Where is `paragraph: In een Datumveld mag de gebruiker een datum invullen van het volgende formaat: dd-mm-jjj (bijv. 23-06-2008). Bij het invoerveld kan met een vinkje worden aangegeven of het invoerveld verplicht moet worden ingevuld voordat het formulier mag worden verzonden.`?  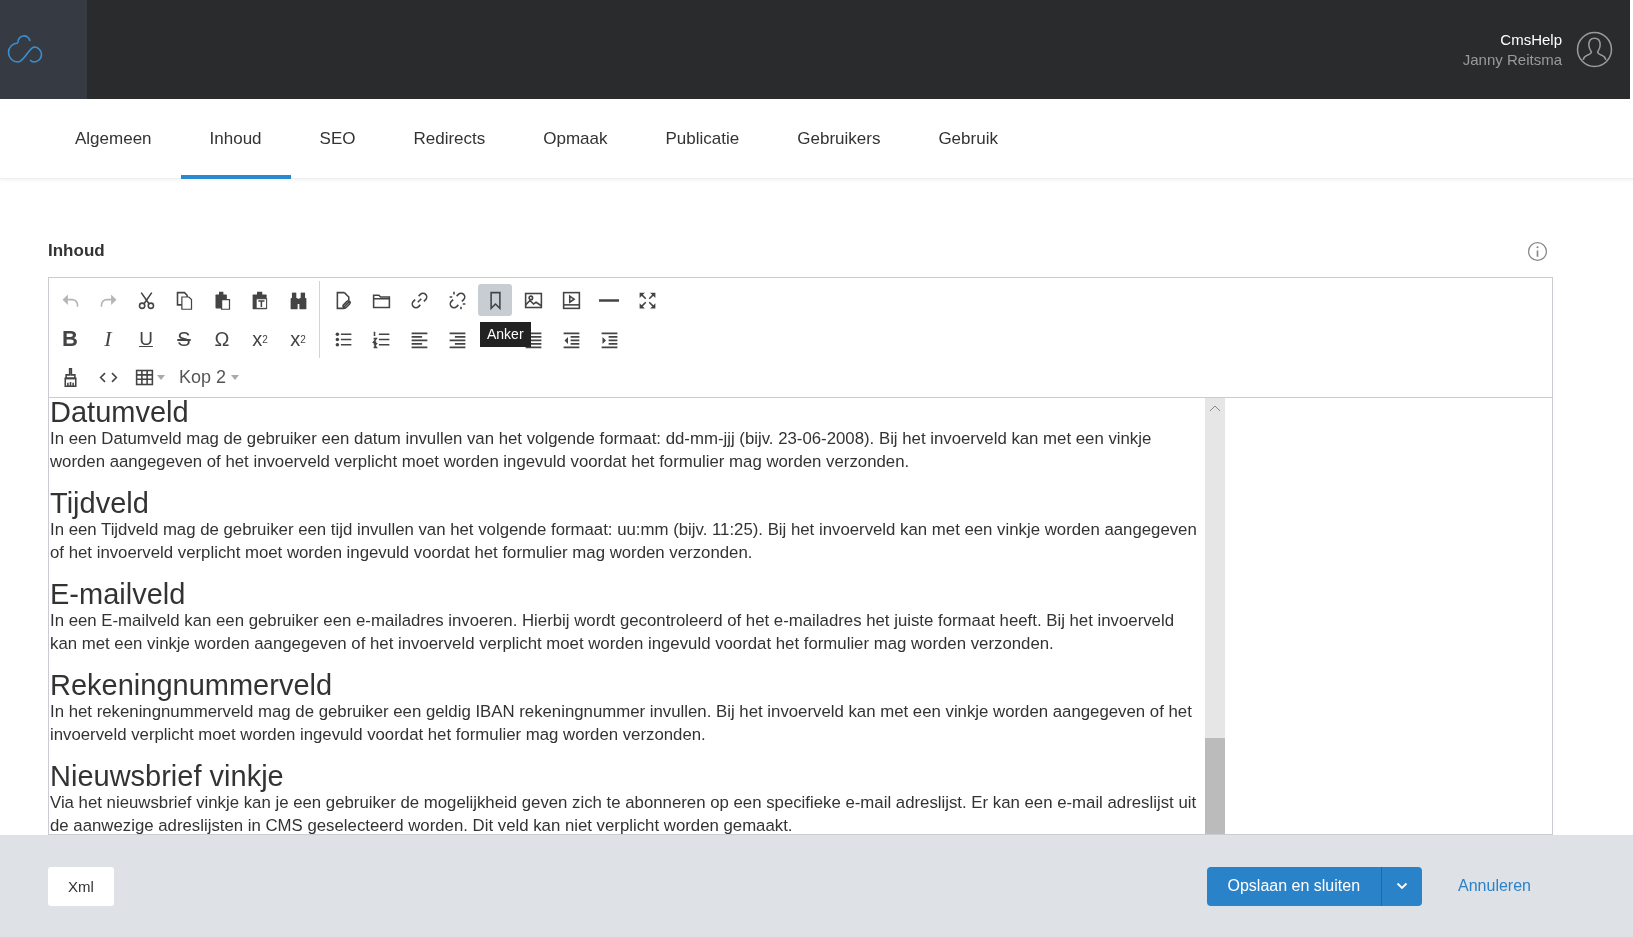 paragraph: In een Datumveld mag de gebruiker een datum invullen van het volgende formaat: dd-mm-jjj (bijv. 23-06-2008). Bij het invoerveld kan met een vinkje worden aangegeven of het invoerveld verplicht moet worden ingevuld voordat het formulier mag worden verzonden. is located at coordinates (601, 450).